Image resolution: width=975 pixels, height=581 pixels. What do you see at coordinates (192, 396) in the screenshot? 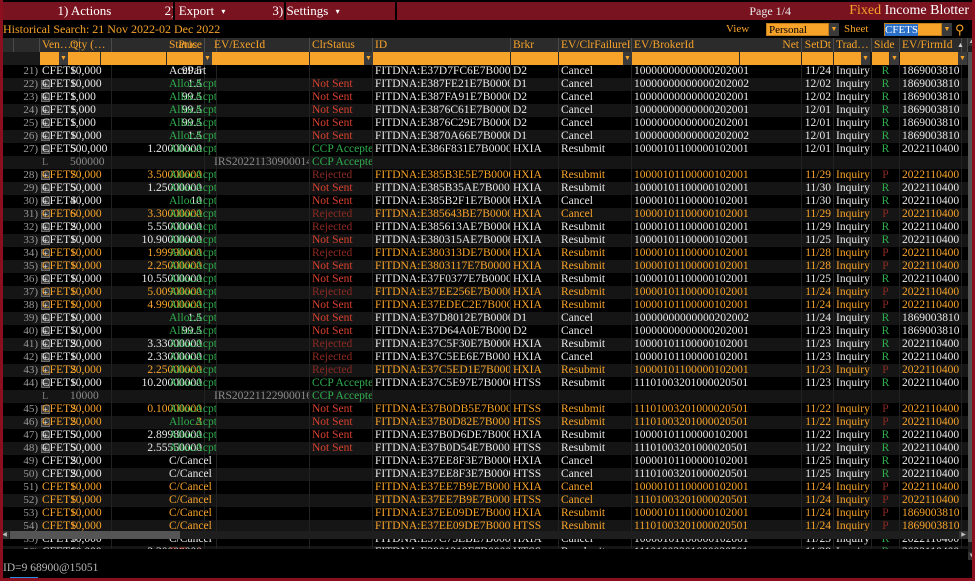
I see `cell-status` at bounding box center [192, 396].